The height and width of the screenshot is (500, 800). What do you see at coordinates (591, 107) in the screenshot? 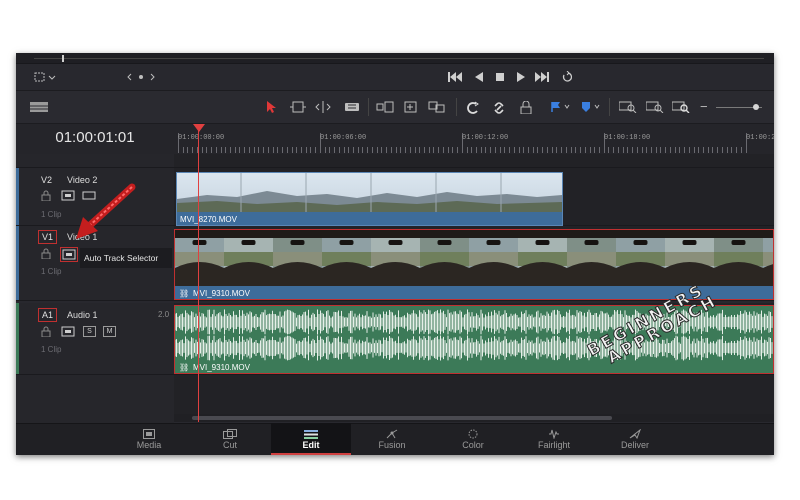
I see `marker-icon` at bounding box center [591, 107].